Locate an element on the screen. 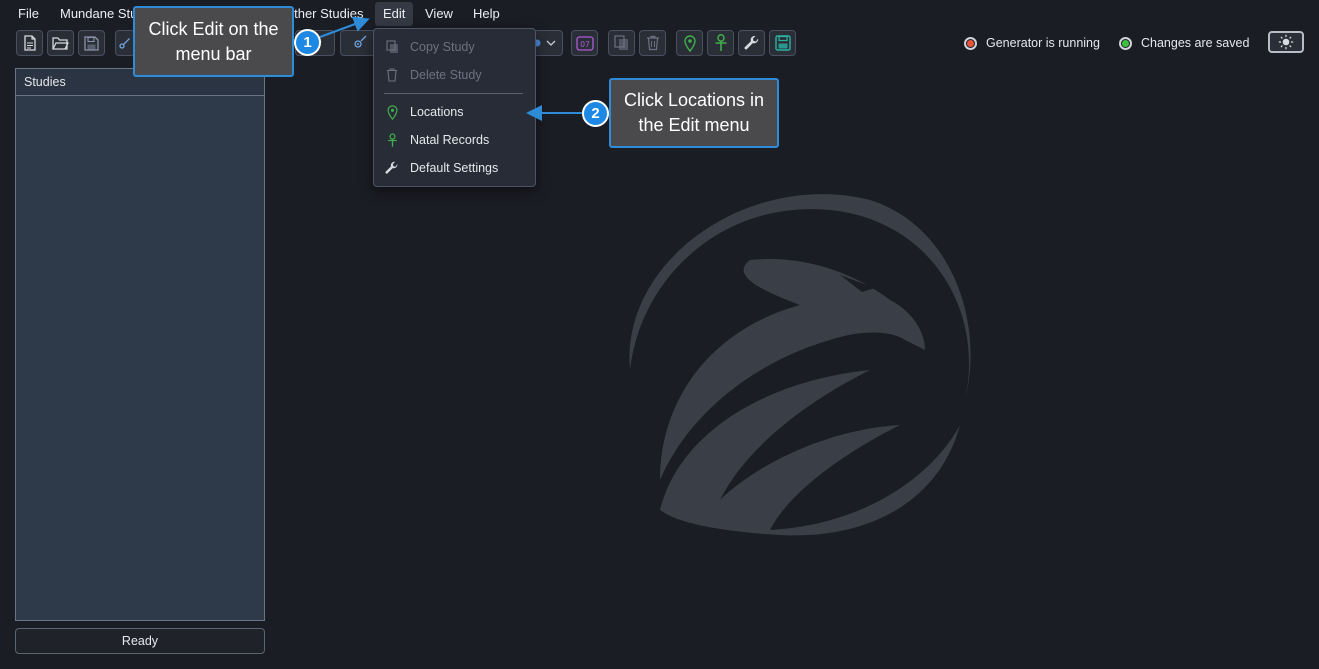 Image resolution: width=1319 pixels, height=669 pixels. locations-button is located at coordinates (689, 43).